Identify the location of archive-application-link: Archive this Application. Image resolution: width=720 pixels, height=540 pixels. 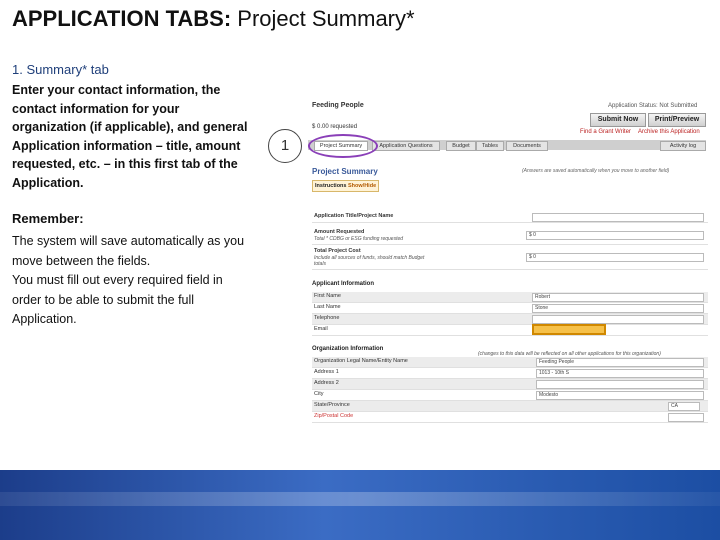
(669, 132).